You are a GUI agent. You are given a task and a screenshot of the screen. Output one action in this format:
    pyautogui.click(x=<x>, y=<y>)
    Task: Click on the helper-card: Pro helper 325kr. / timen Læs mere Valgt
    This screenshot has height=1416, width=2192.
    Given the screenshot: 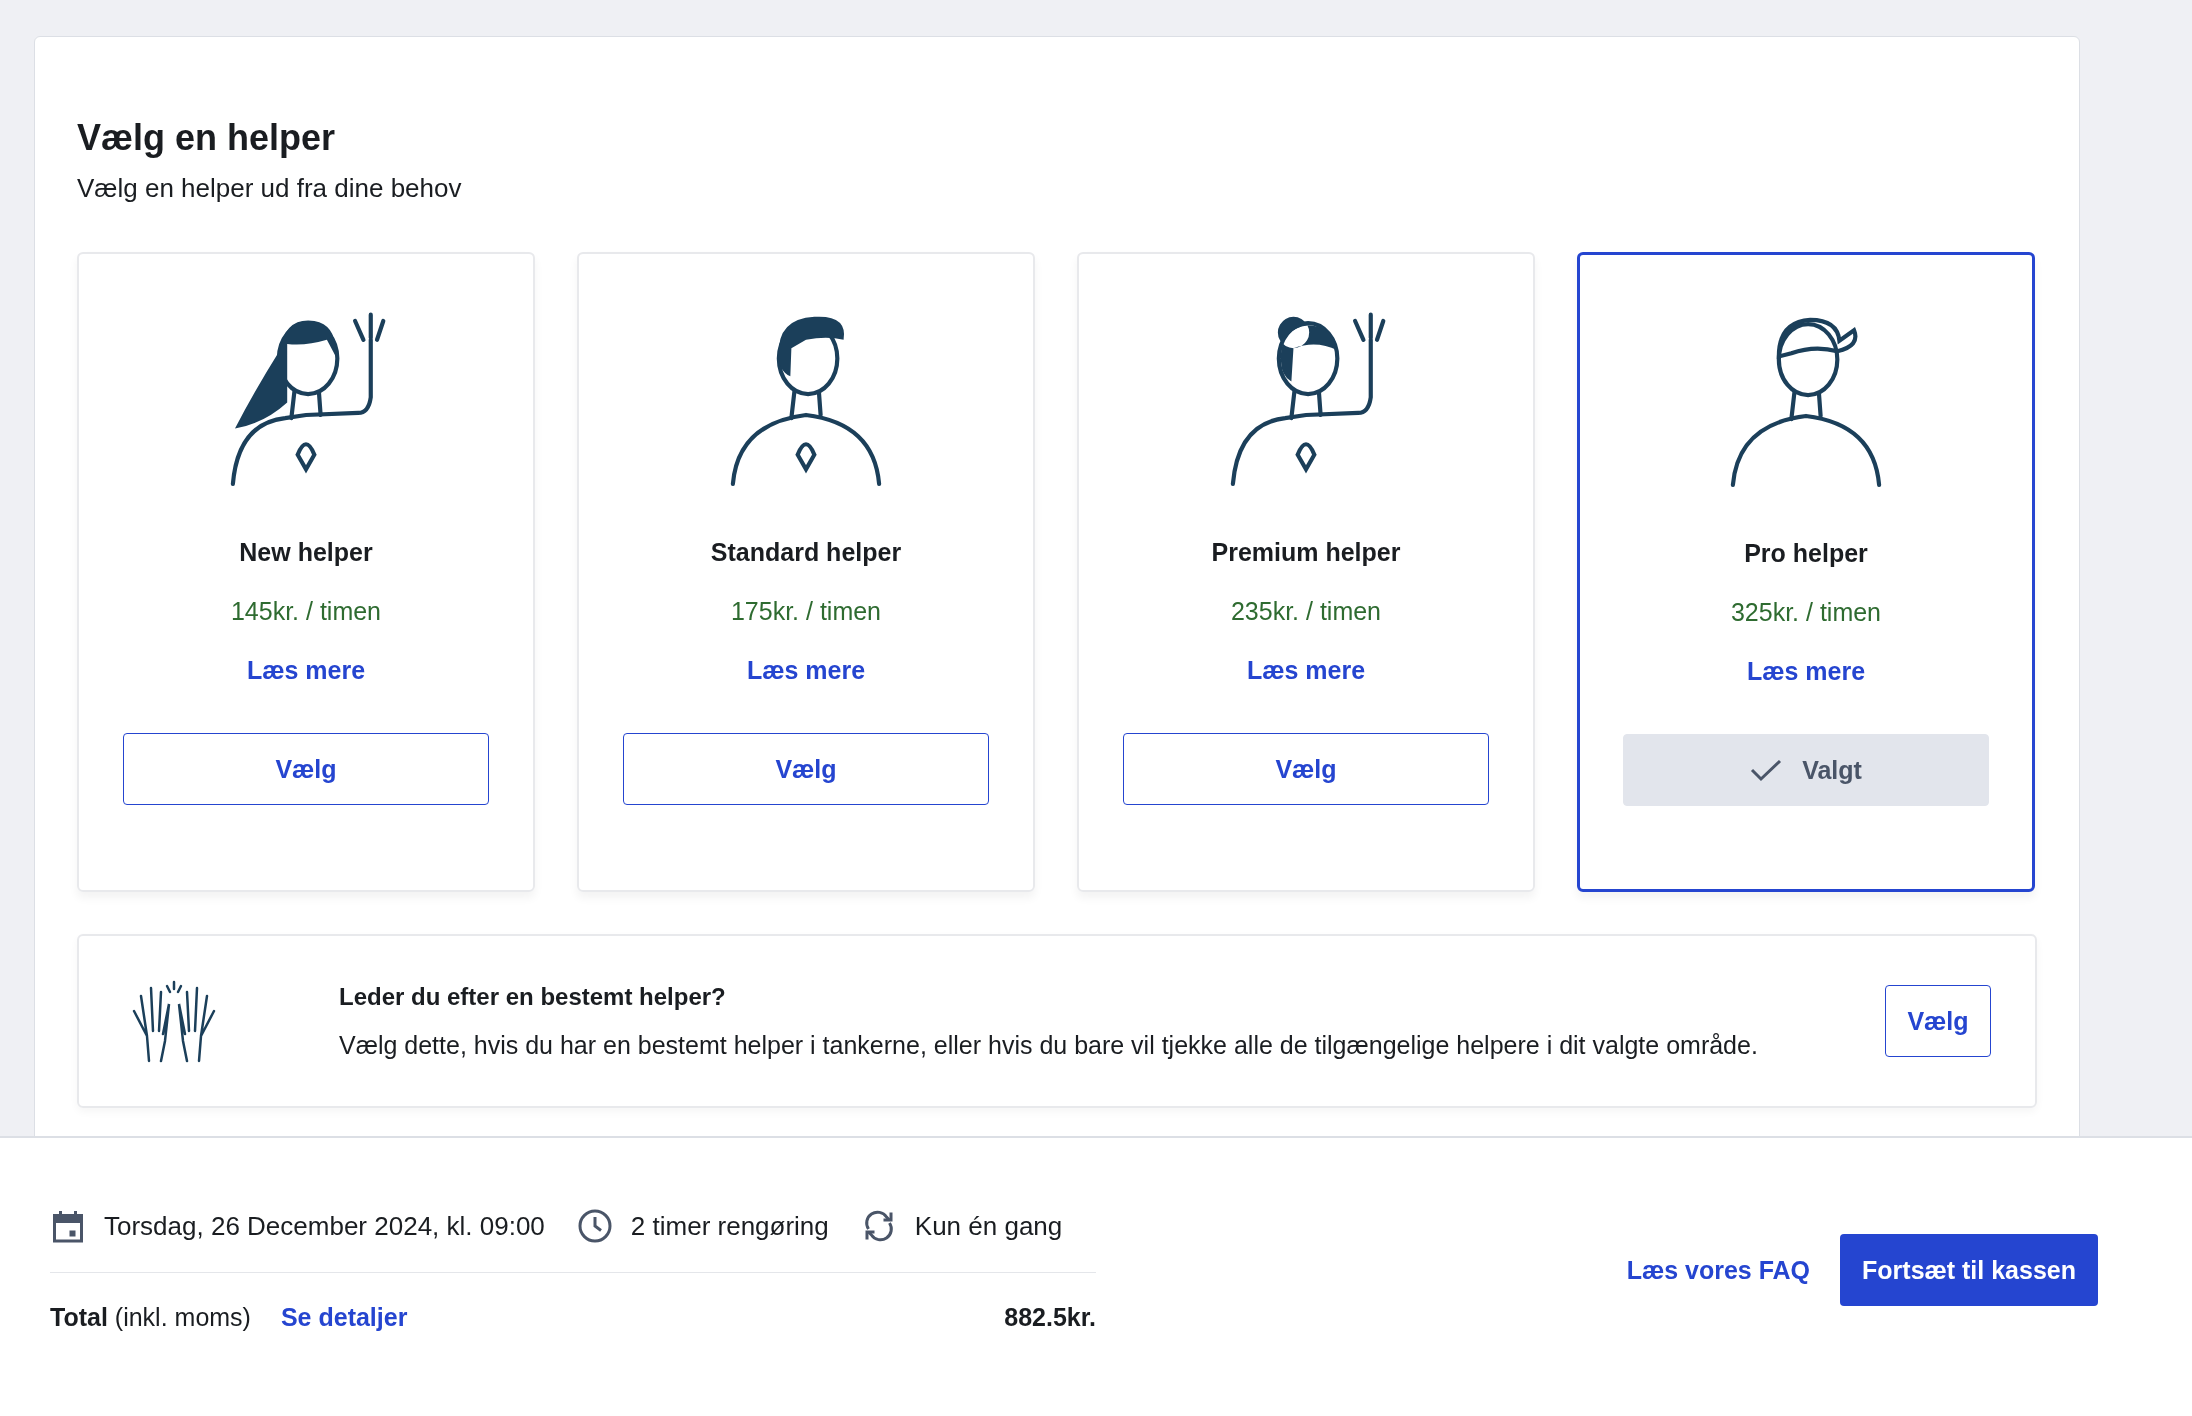 What is the action you would take?
    pyautogui.click(x=1806, y=572)
    